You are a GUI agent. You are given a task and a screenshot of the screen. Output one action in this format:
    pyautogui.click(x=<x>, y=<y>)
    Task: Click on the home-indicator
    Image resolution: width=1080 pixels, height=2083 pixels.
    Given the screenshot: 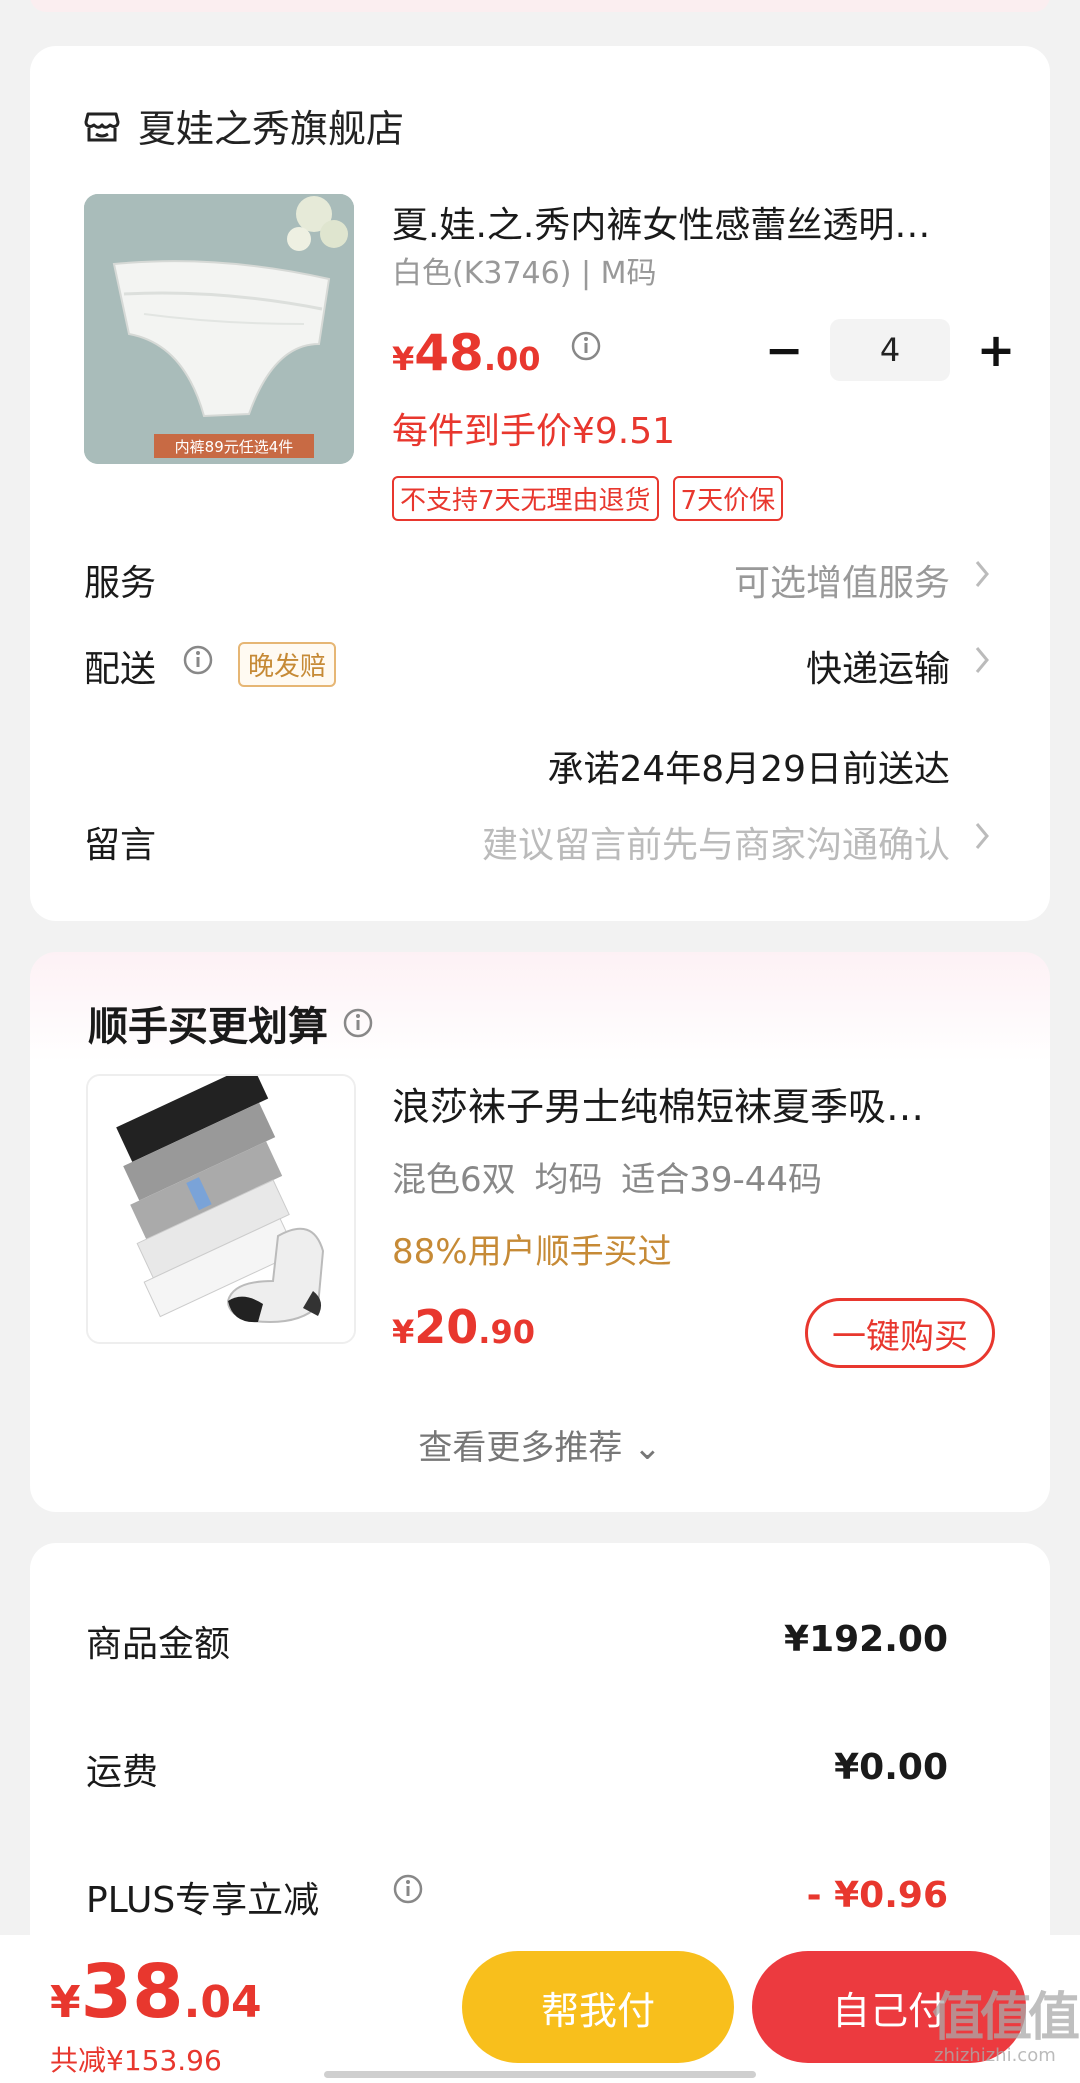 What is the action you would take?
    pyautogui.click(x=540, y=2074)
    